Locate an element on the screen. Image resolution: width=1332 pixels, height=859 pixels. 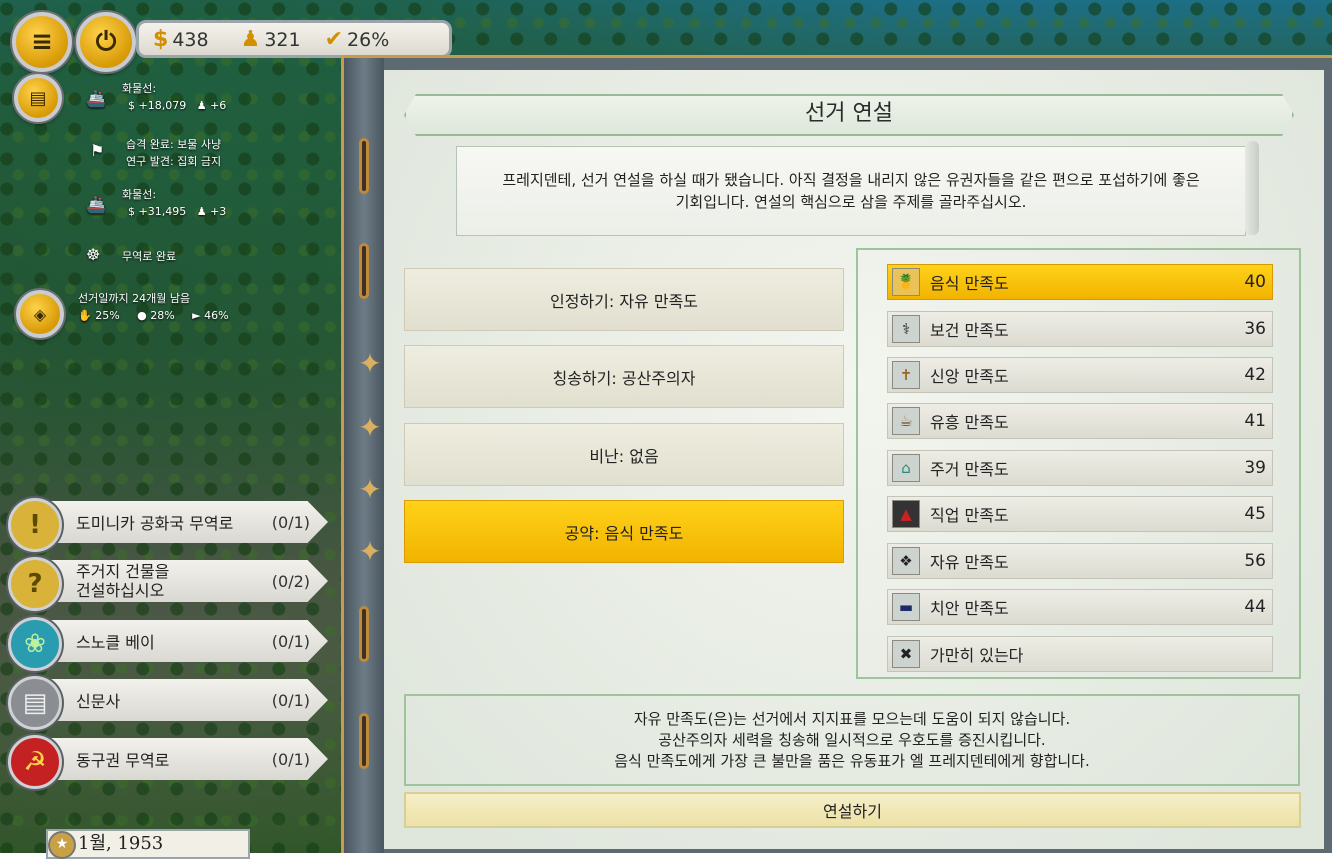
speech-option-promise: 공약: 음식 만족도 is located at coordinates (624, 531).